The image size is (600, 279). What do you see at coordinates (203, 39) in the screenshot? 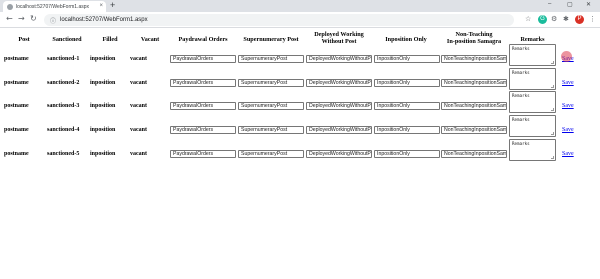
I see `header-paydrawal-orders: Paydrawal Orders` at bounding box center [203, 39].